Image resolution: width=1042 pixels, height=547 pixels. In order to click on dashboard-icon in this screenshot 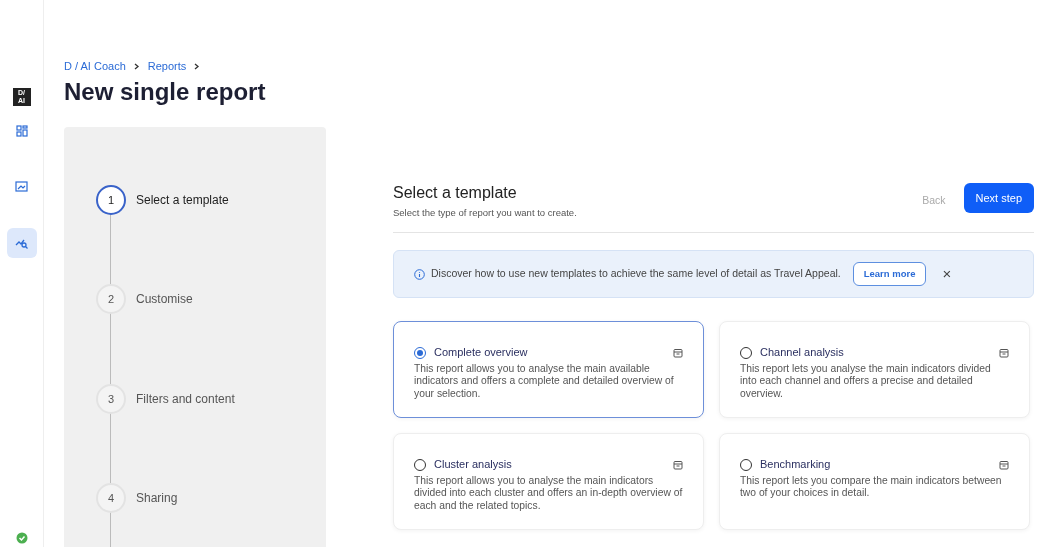, I will do `click(21, 131)`.